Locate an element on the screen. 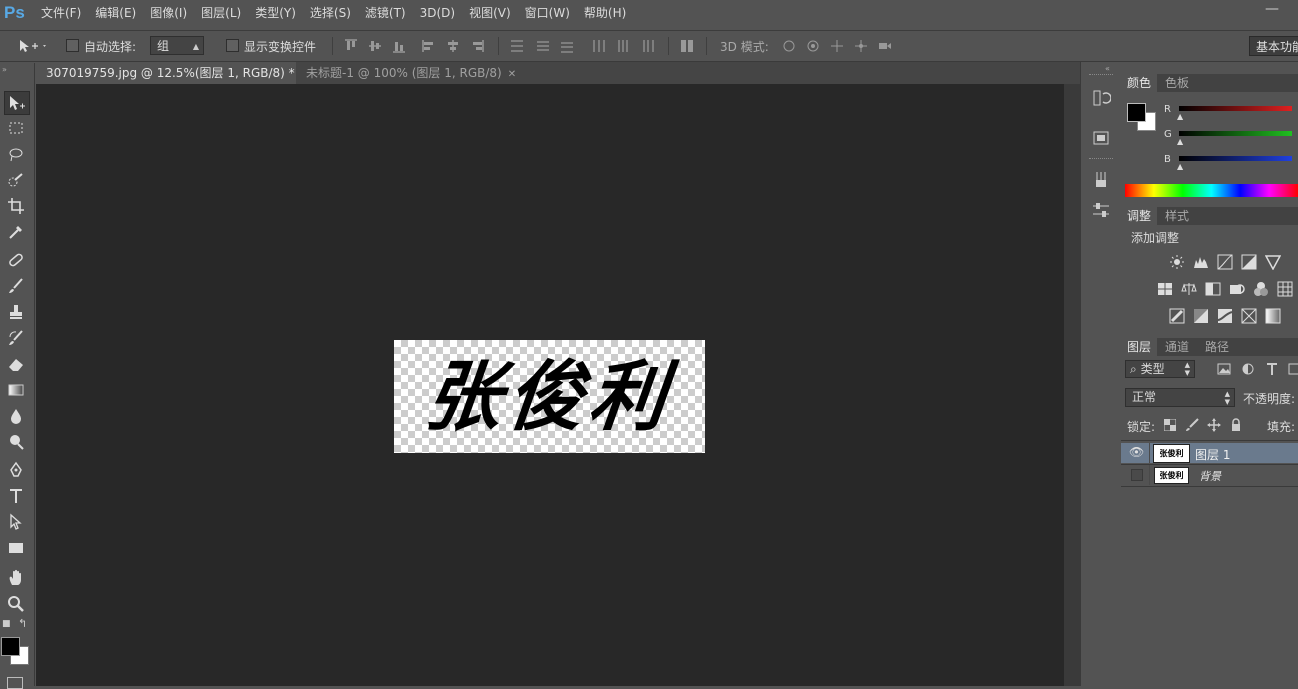 This screenshot has width=1298, height=689. color-lookup-icon is located at coordinates (1285, 289).